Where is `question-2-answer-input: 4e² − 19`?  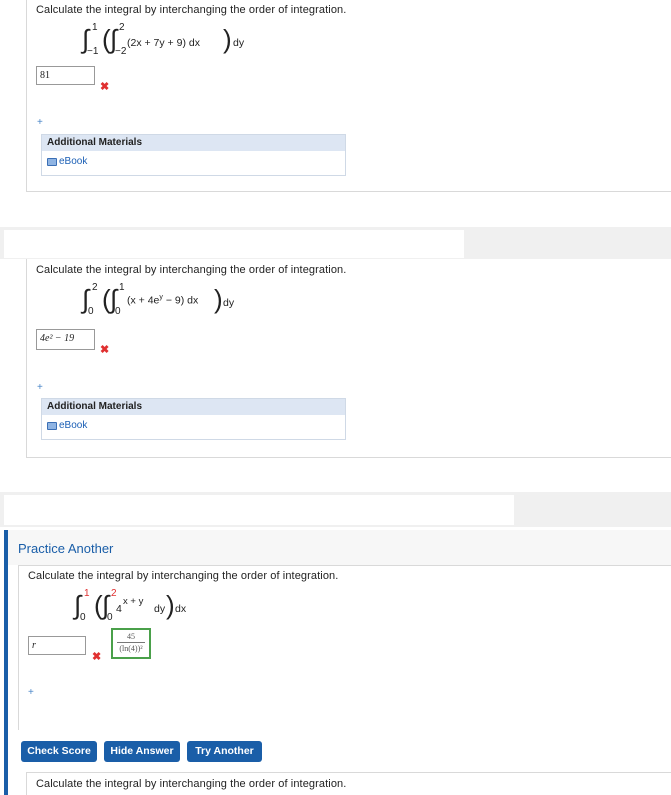
question-2-answer-input: 4e² − 19 is located at coordinates (65, 339).